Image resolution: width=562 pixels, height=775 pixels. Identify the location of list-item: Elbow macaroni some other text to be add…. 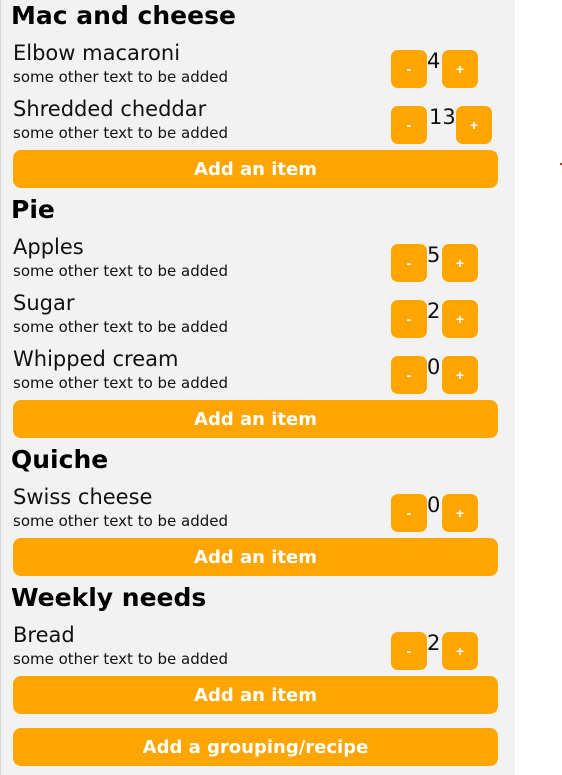
(258, 68).